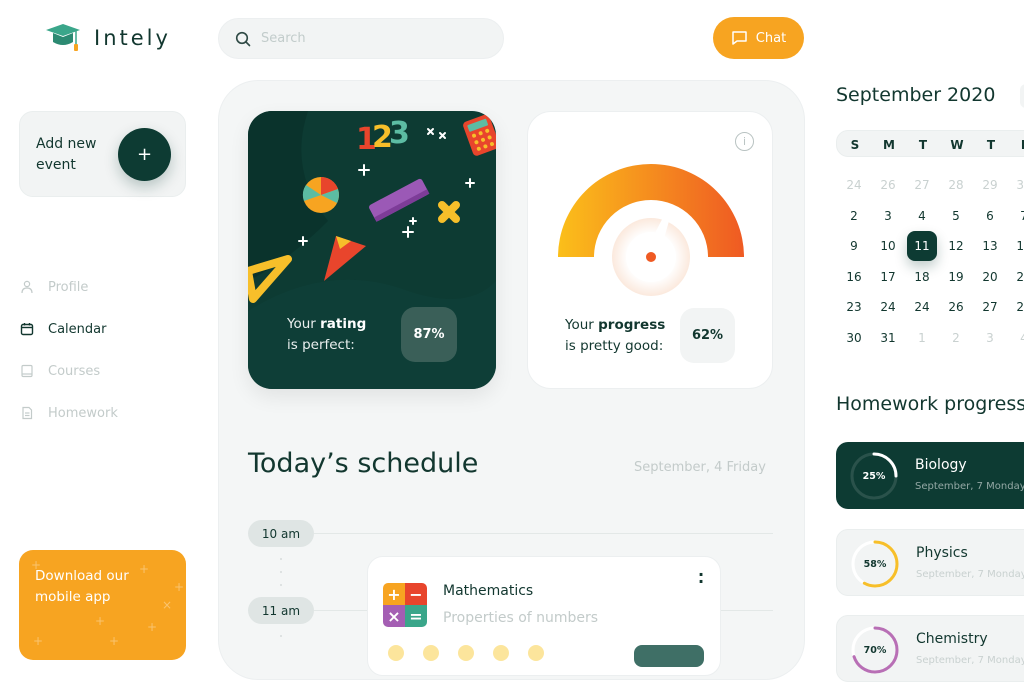  What do you see at coordinates (363, 463) in the screenshot?
I see `schedule-title: Today’s schedule` at bounding box center [363, 463].